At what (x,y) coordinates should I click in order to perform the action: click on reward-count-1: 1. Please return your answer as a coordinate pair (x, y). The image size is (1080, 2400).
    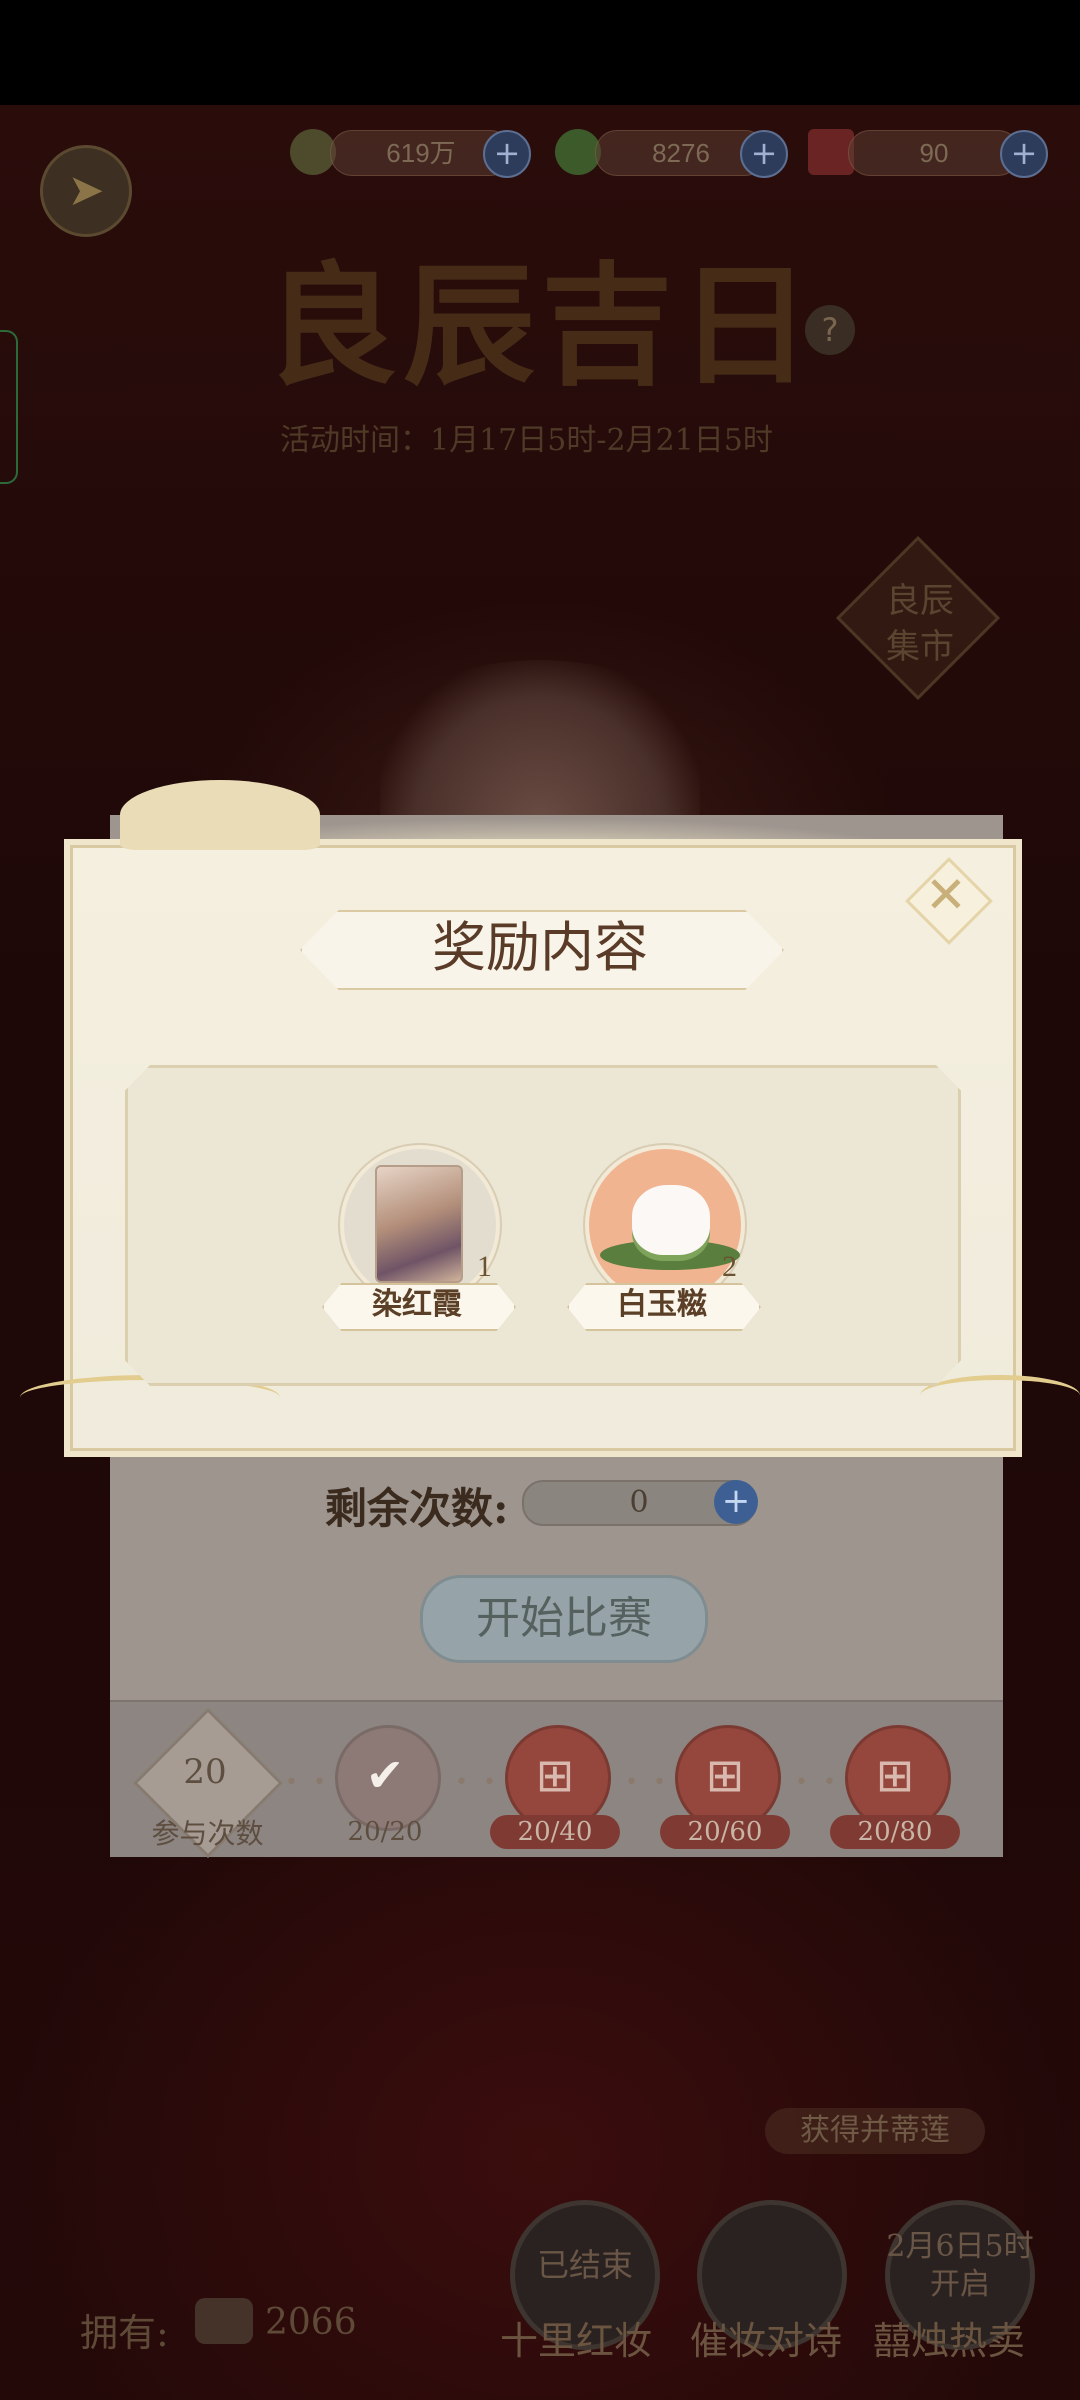
    Looking at the image, I should click on (484, 1266).